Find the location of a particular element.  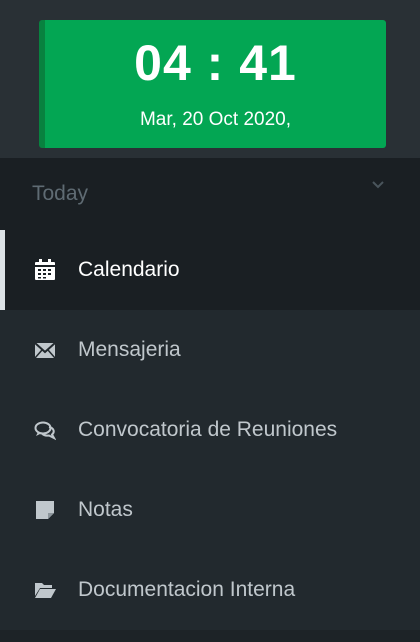

clock-time: 04 : 41 is located at coordinates (215, 63).